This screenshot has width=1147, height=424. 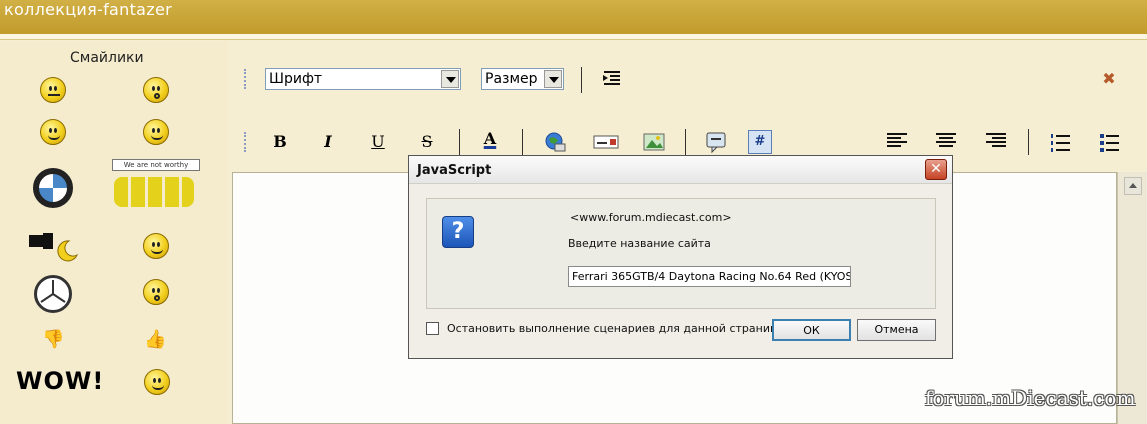 What do you see at coordinates (88, 9) in the screenshot?
I see `page-title: коллекция-fantazer` at bounding box center [88, 9].